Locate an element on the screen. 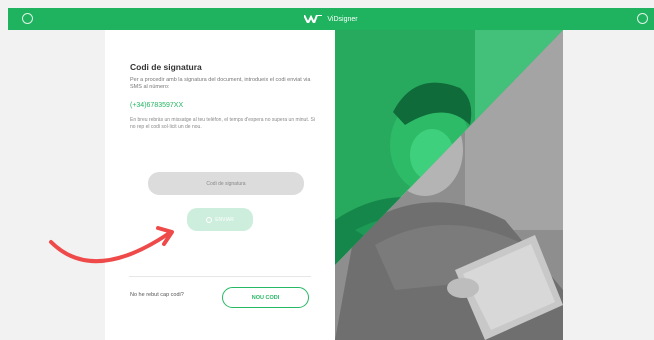  phone-number: (+34)6783597XX is located at coordinates (157, 105).